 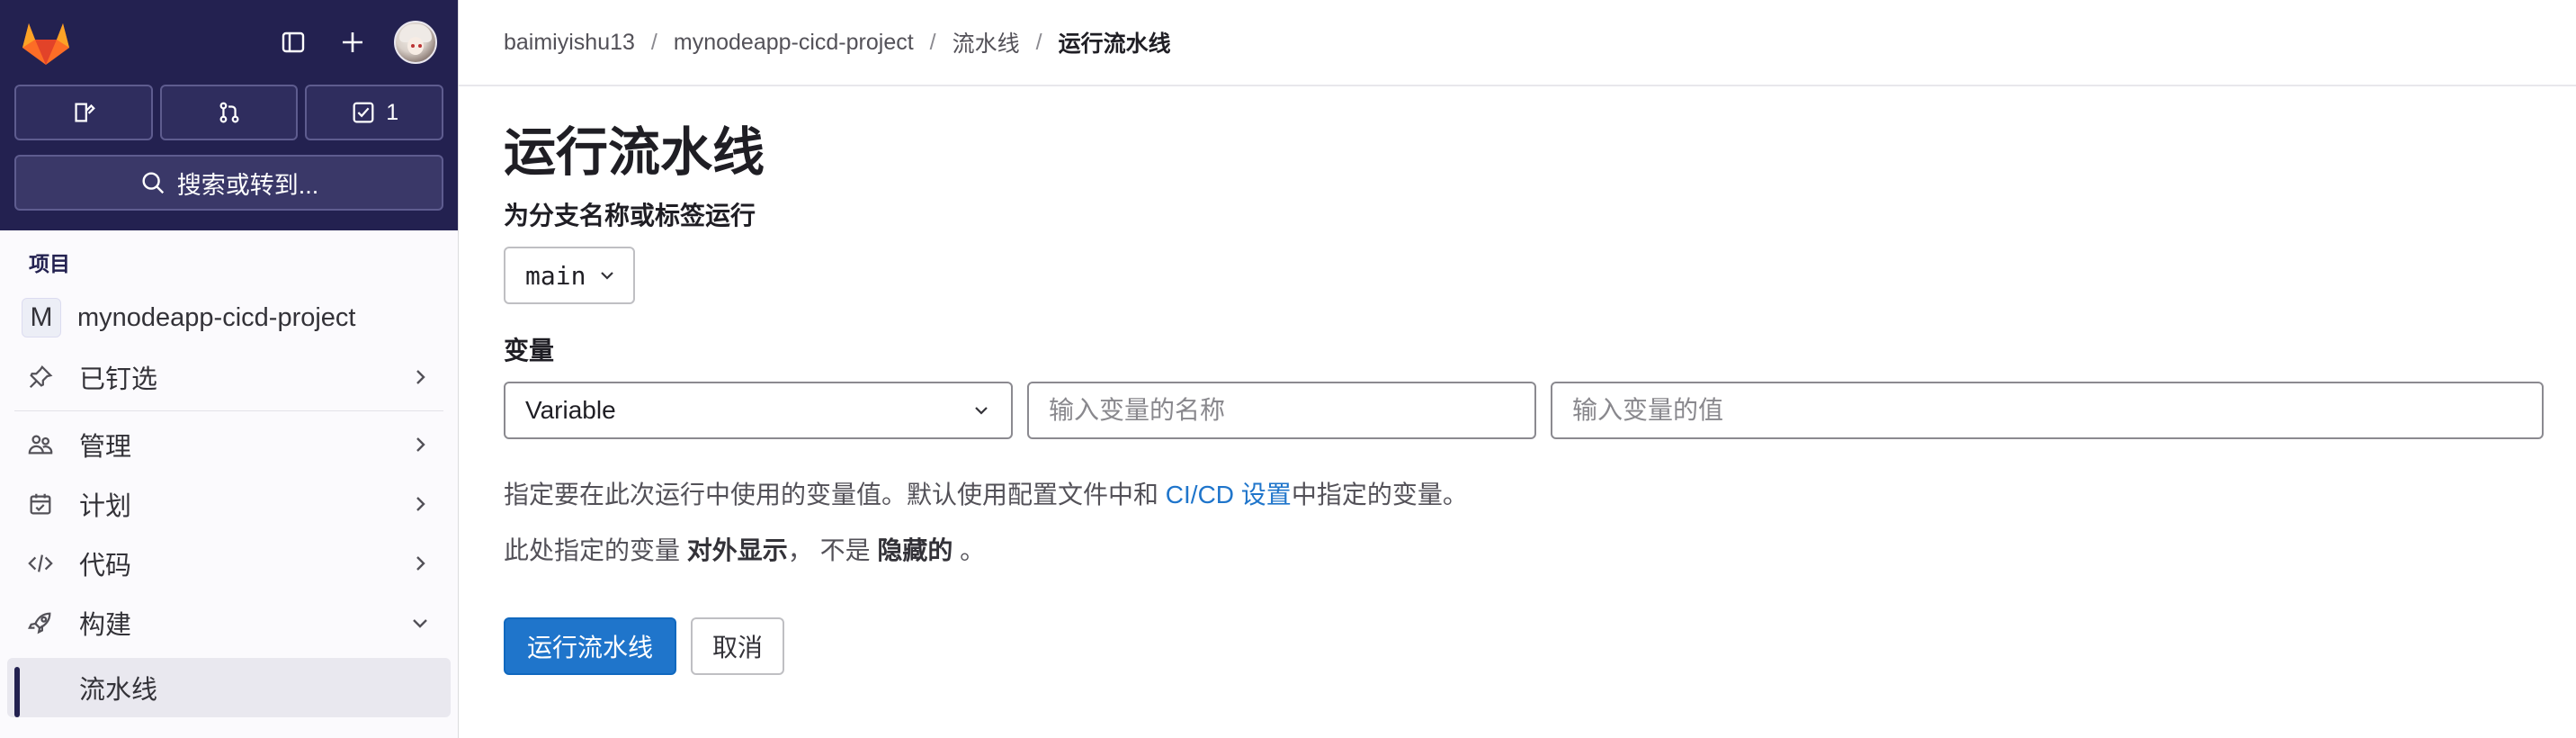 What do you see at coordinates (153, 183) in the screenshot?
I see `search-icon` at bounding box center [153, 183].